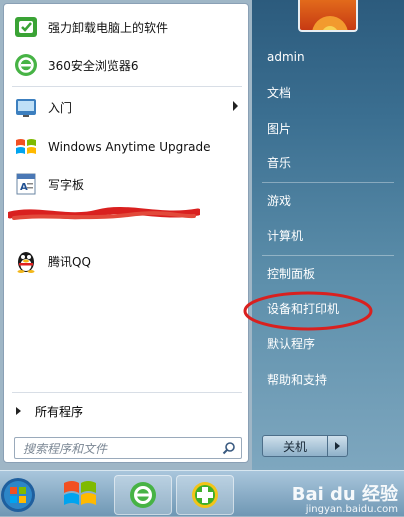  Describe the element at coordinates (26, 261) in the screenshot. I see `qq-penguin-icon` at that location.